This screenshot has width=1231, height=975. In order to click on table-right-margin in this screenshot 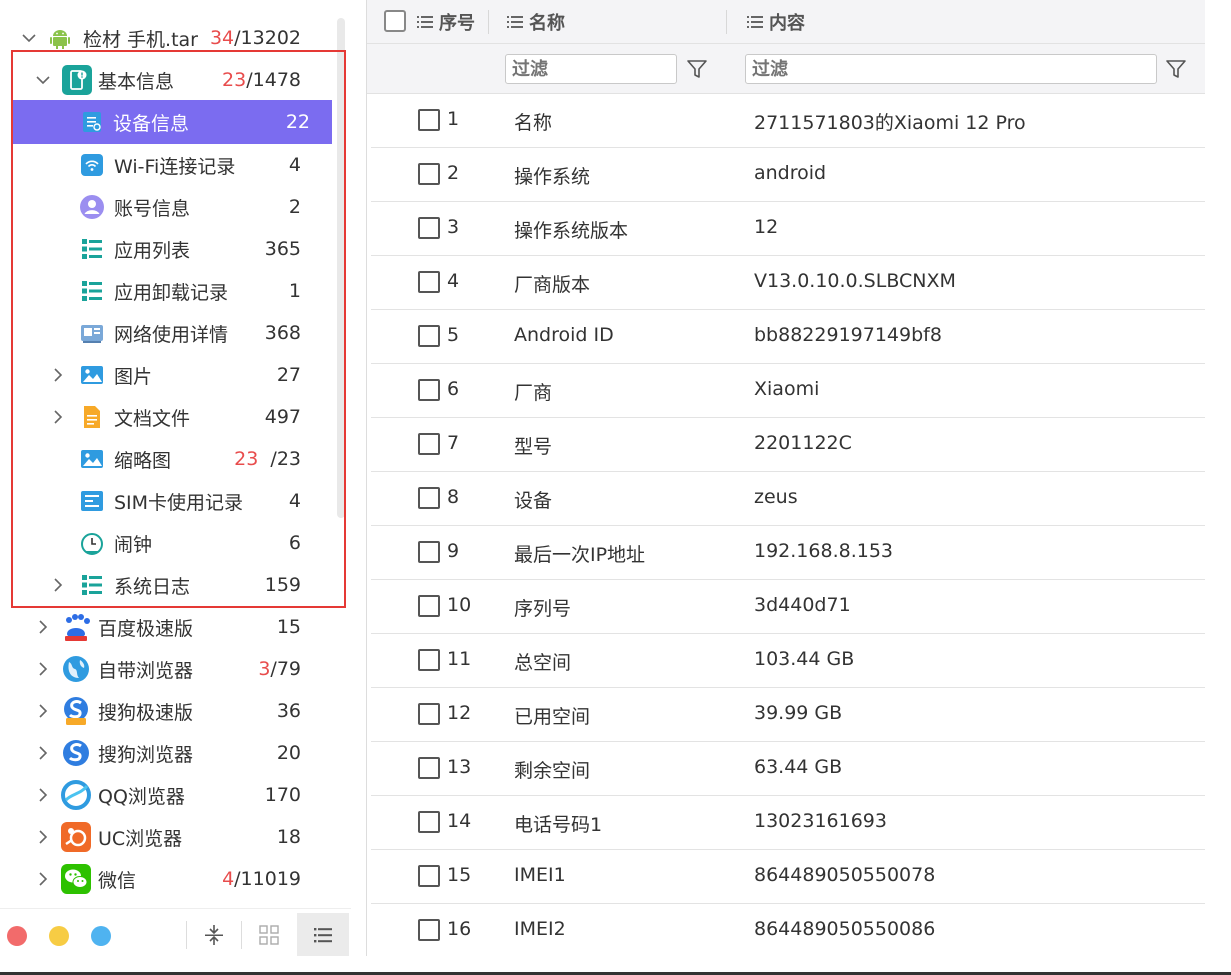, I will do `click(1218, 478)`.